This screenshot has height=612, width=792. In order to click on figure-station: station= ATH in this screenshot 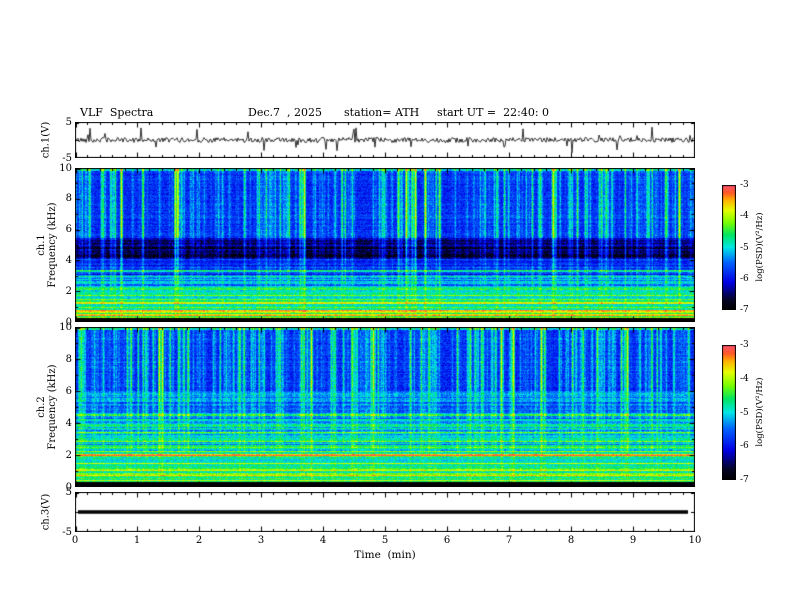, I will do `click(382, 112)`.